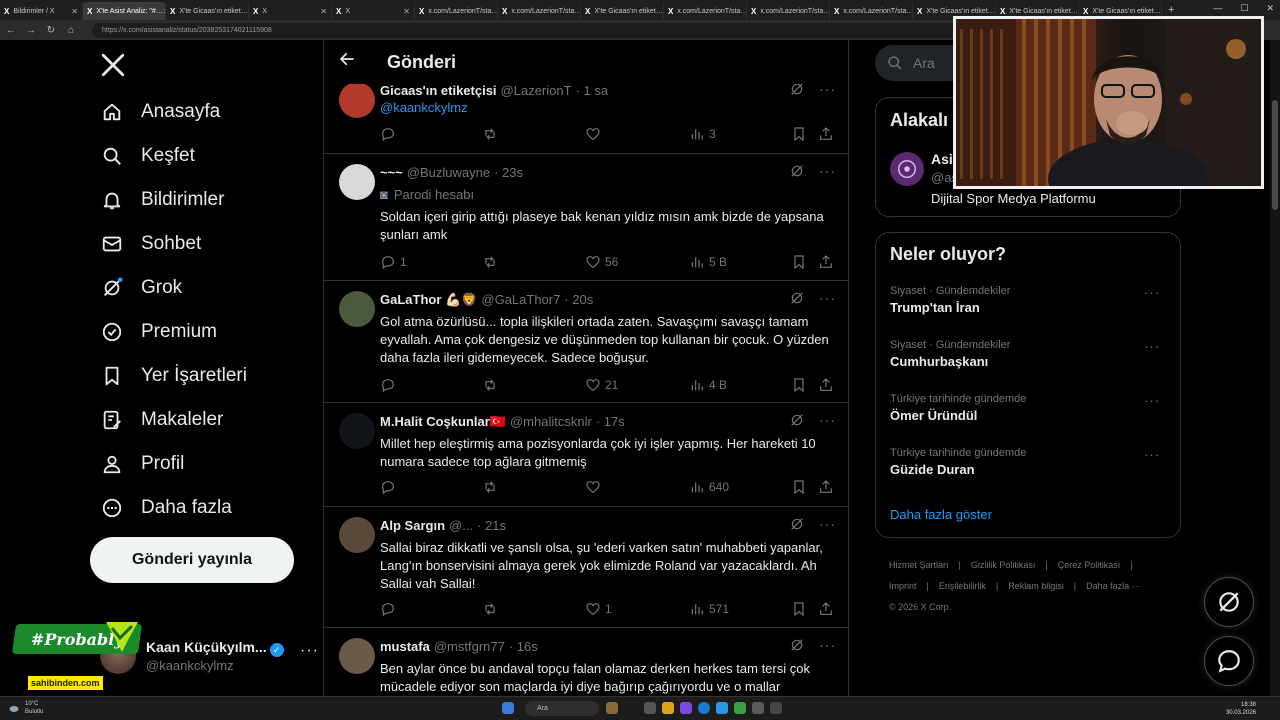  Describe the element at coordinates (113, 68) in the screenshot. I see `x-logo-icon` at that location.